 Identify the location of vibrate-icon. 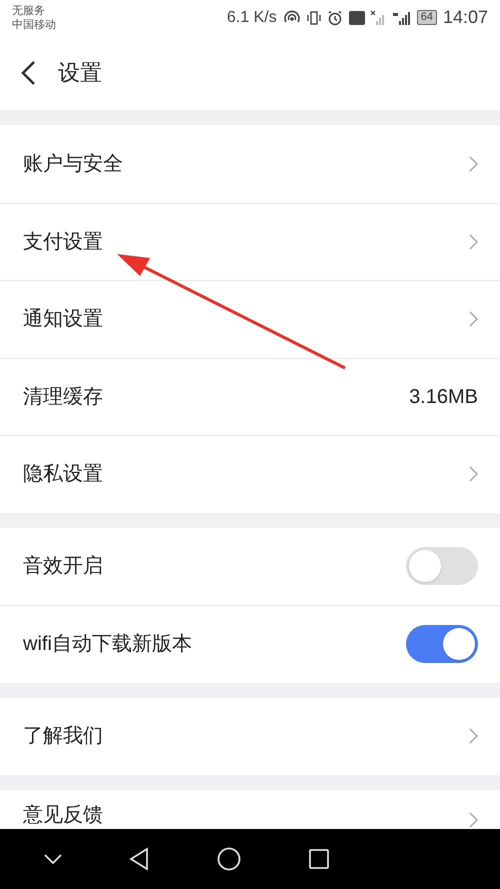
(313, 18).